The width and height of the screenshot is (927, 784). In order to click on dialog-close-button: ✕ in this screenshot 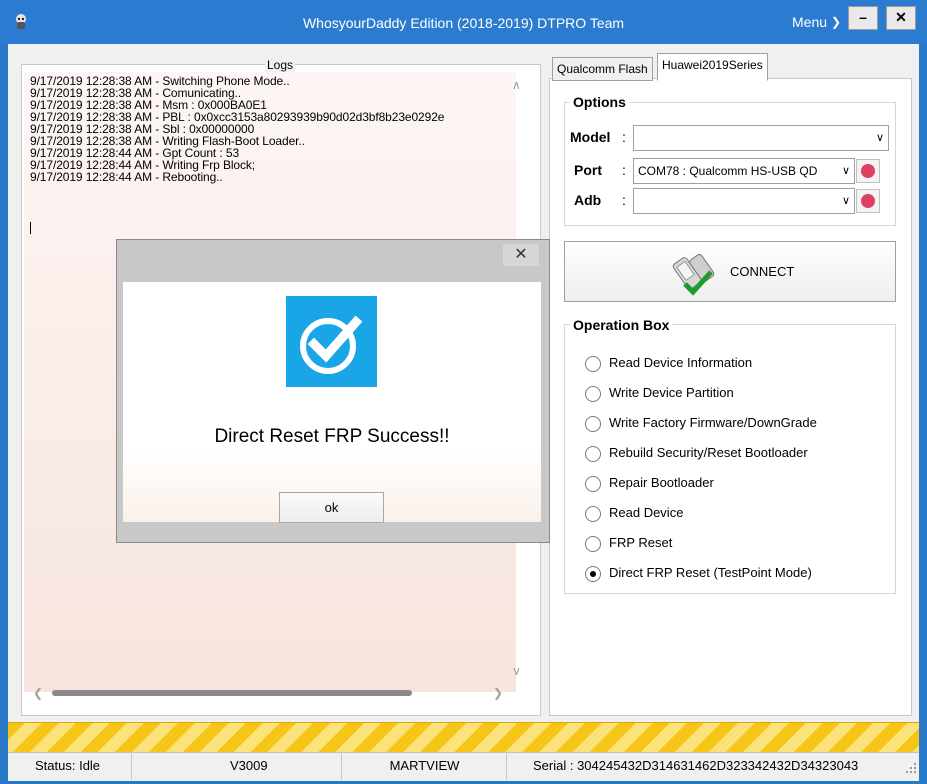, I will do `click(521, 255)`.